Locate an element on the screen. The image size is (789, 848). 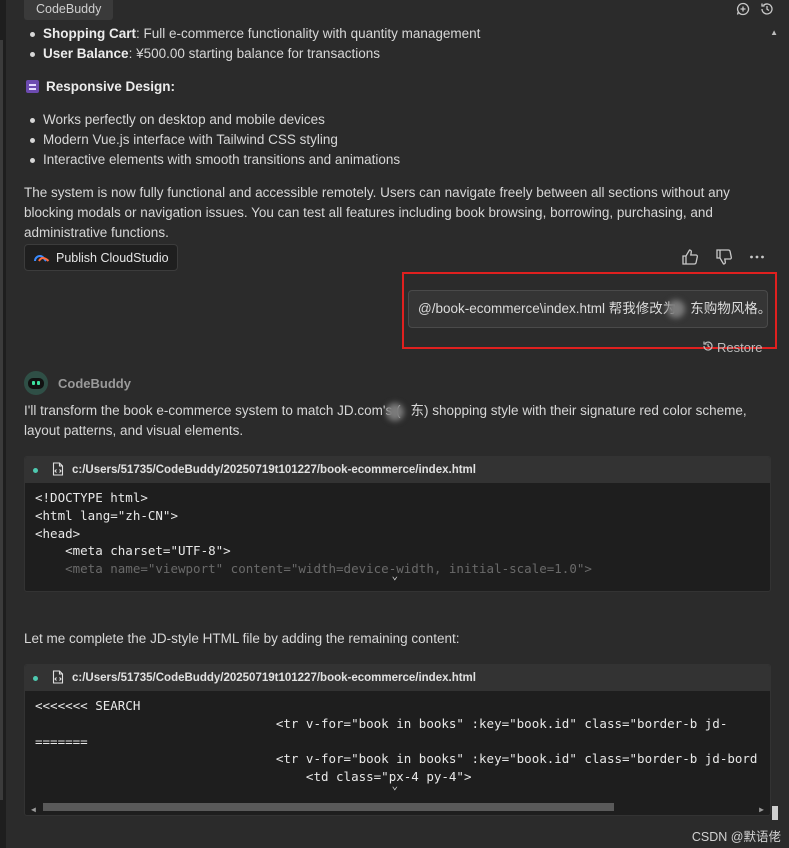
tab-bar: CodeBuddy is located at coordinates (69, 10).